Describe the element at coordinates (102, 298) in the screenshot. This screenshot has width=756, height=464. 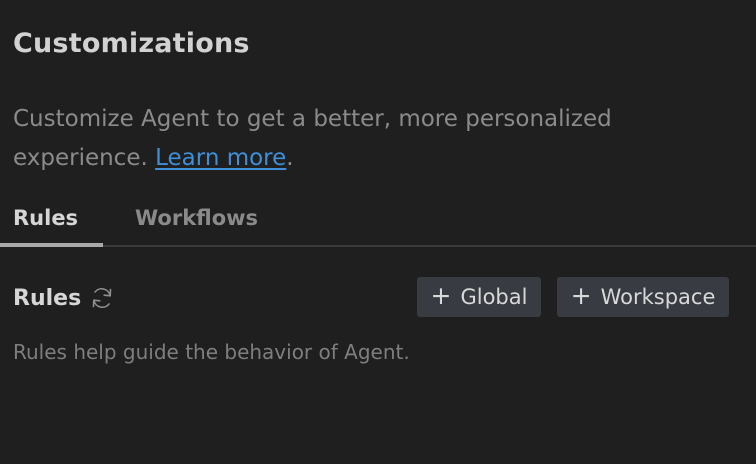
I see `refresh-icon` at that location.